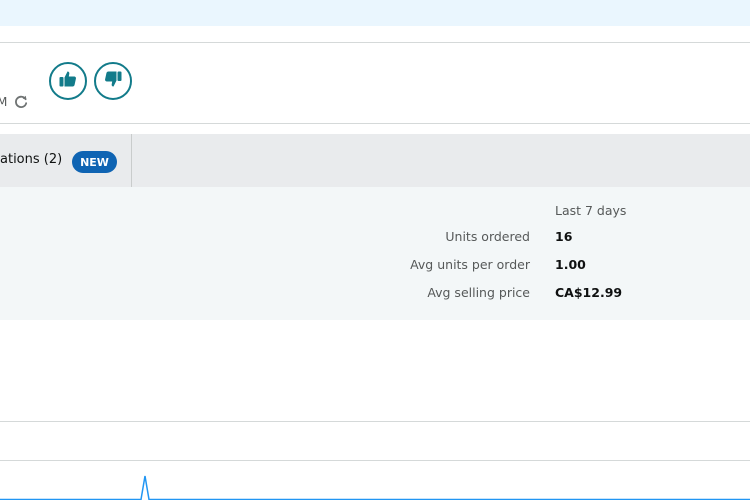 The width and height of the screenshot is (750, 504). I want to click on last-updated-text: M, so click(4, 102).